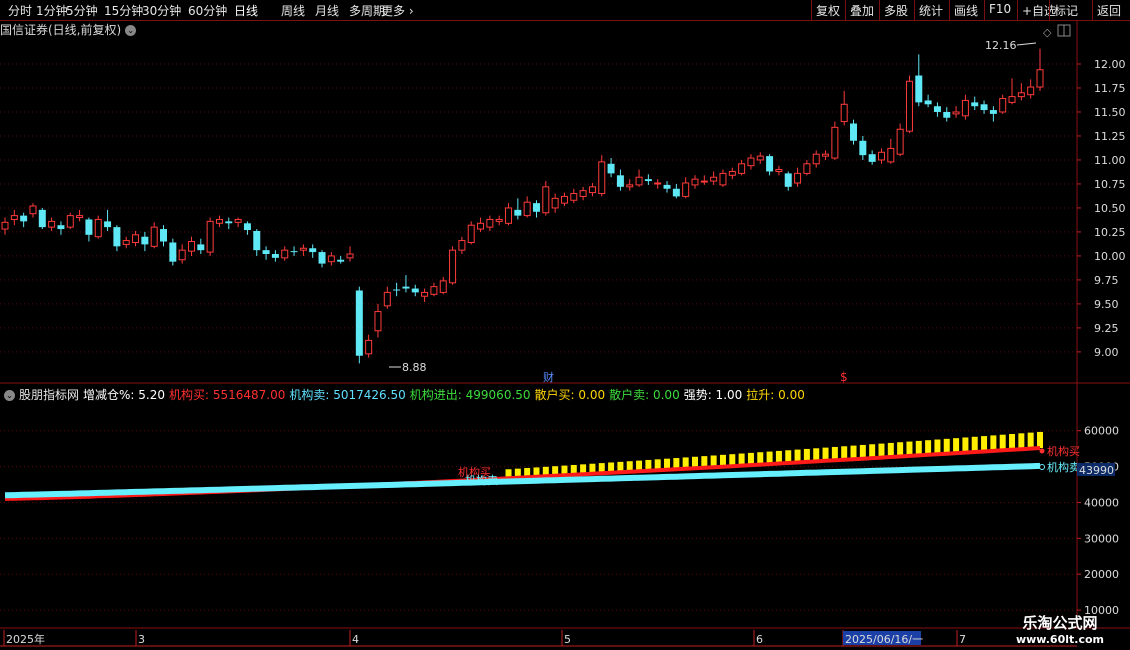 Image resolution: width=1130 pixels, height=650 pixels. What do you see at coordinates (52, 10) in the screenshot?
I see `toolbar-tab-1: 1分钟` at bounding box center [52, 10].